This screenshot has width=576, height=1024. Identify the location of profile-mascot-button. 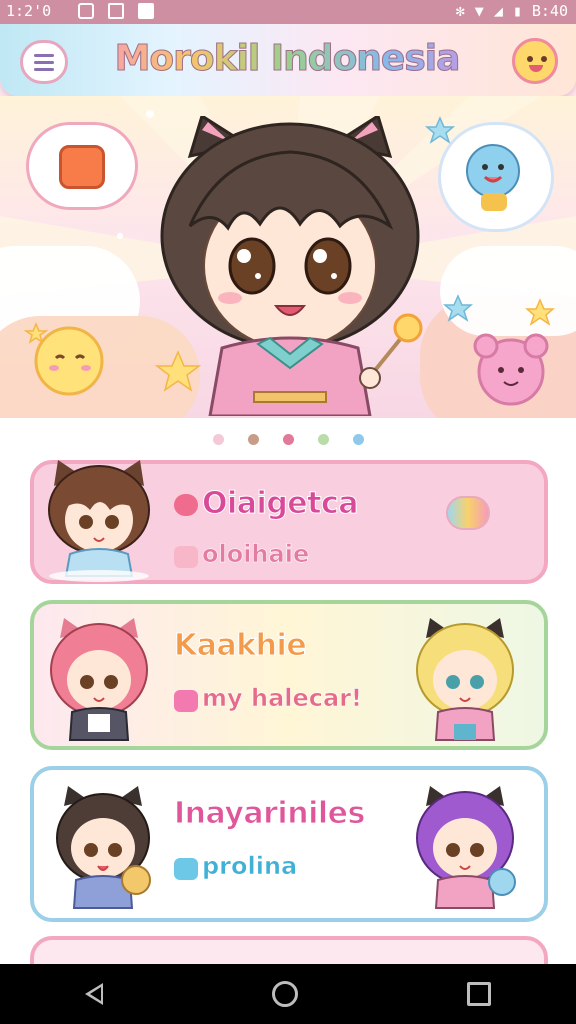
(535, 61).